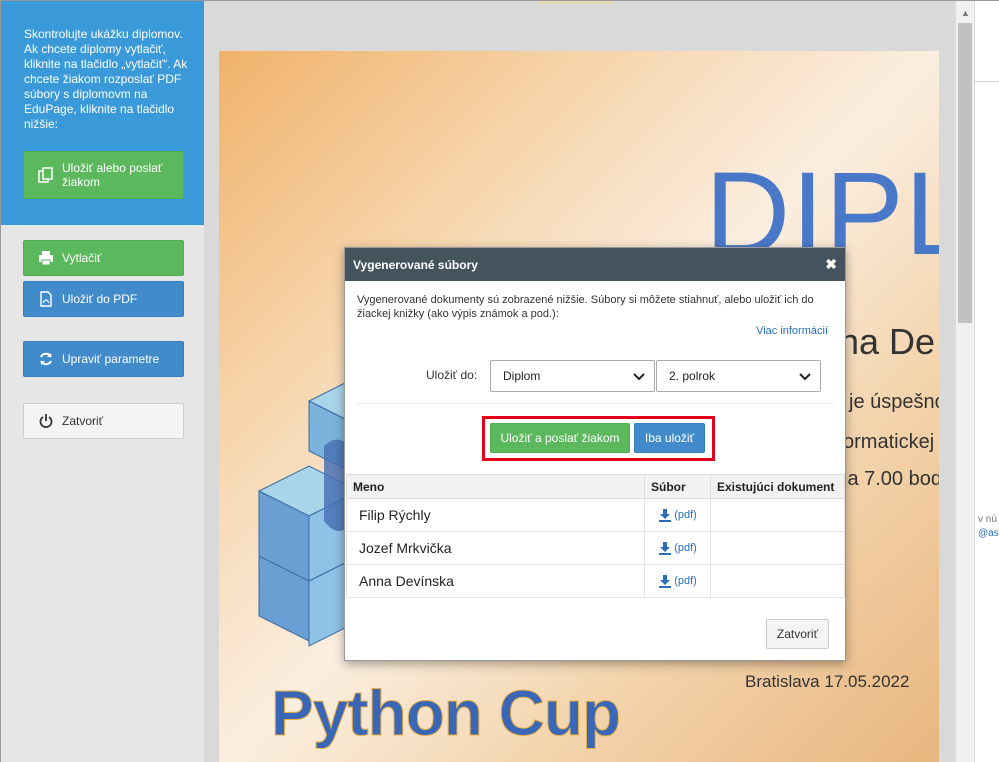 This screenshot has height=762, width=999. I want to click on close-sidebar-button: Zatvoriť, so click(103, 421).